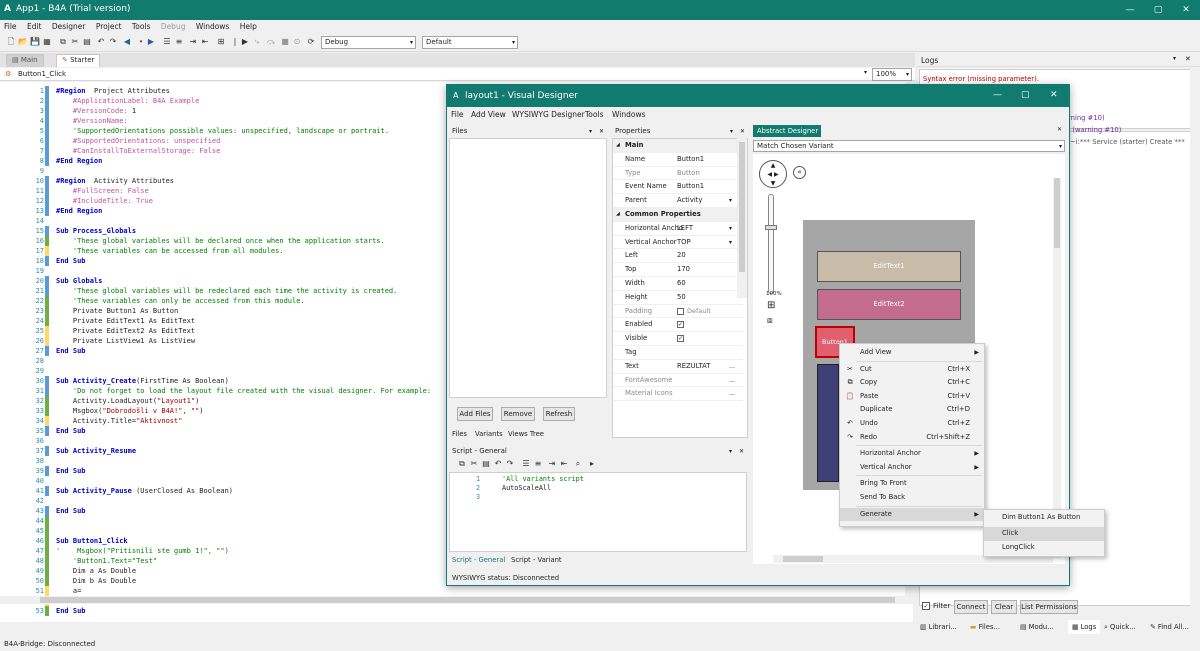  I want to click on tab-script-variant: Script - Variant, so click(536, 560).